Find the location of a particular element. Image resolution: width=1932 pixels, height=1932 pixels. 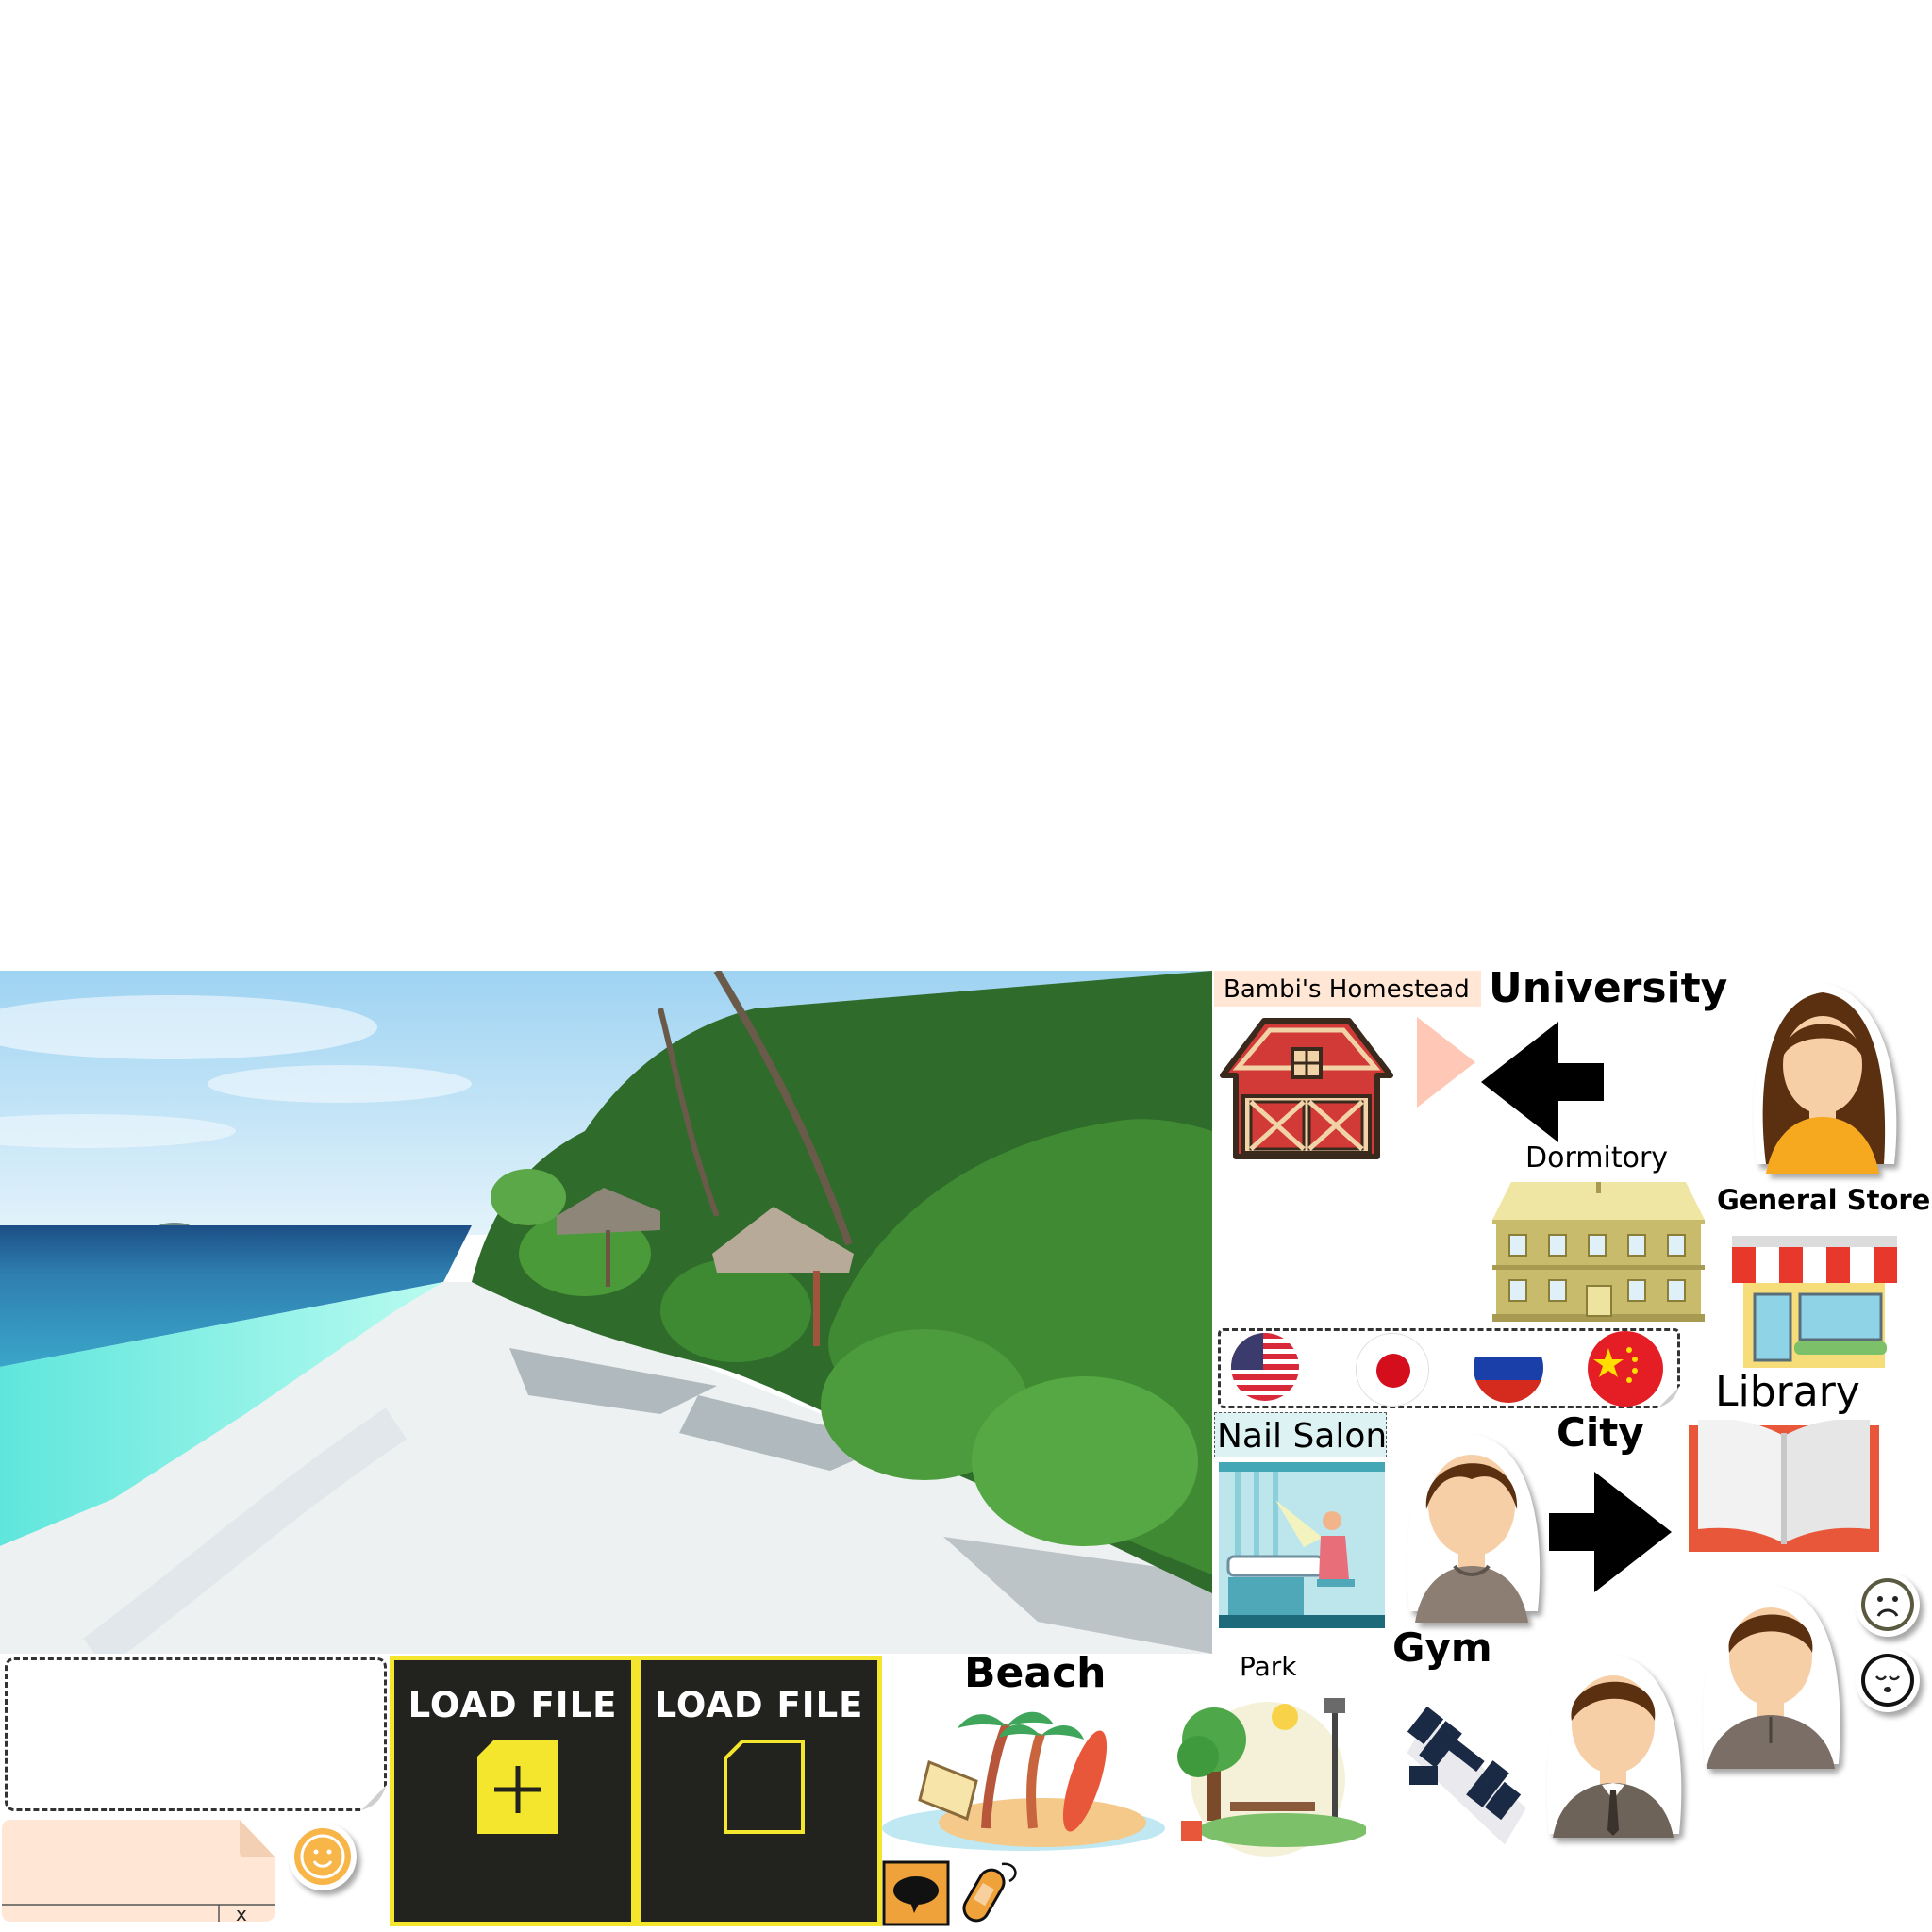

homestead-label-text: Bambi's Homestead is located at coordinates (1347, 989).